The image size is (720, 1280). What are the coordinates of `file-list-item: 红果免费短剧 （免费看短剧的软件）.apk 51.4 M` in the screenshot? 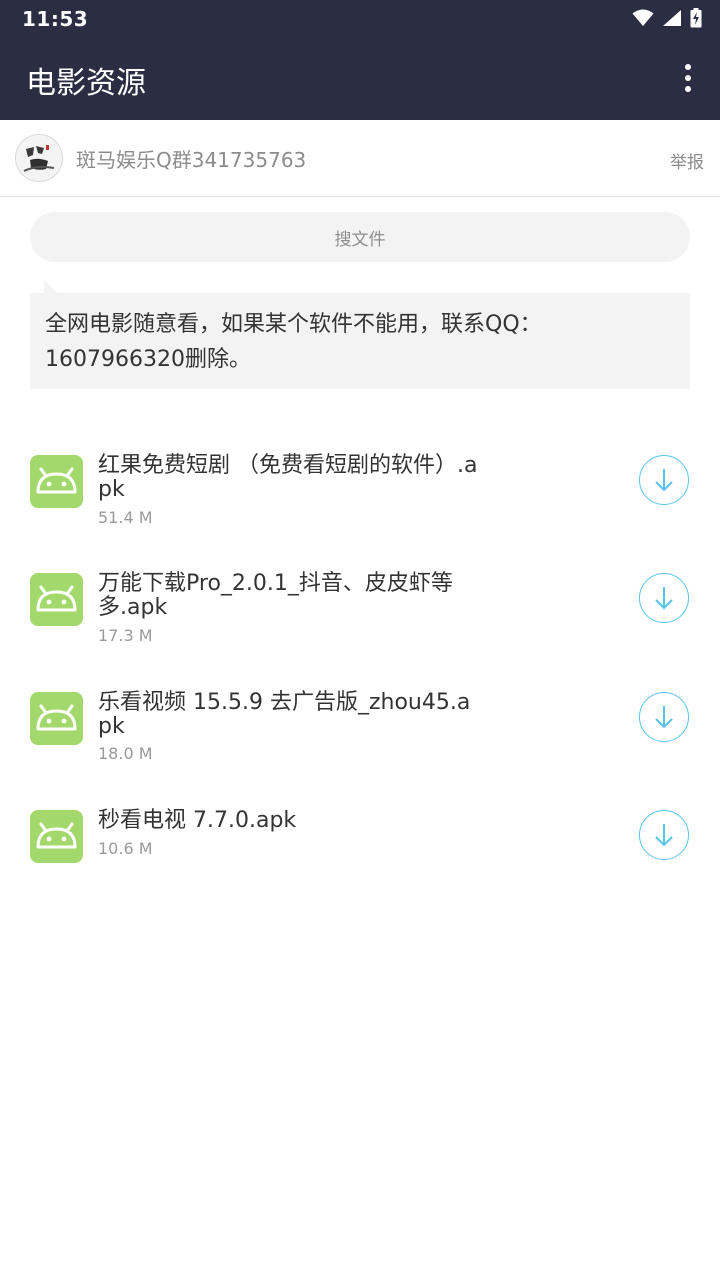 It's located at (360, 491).